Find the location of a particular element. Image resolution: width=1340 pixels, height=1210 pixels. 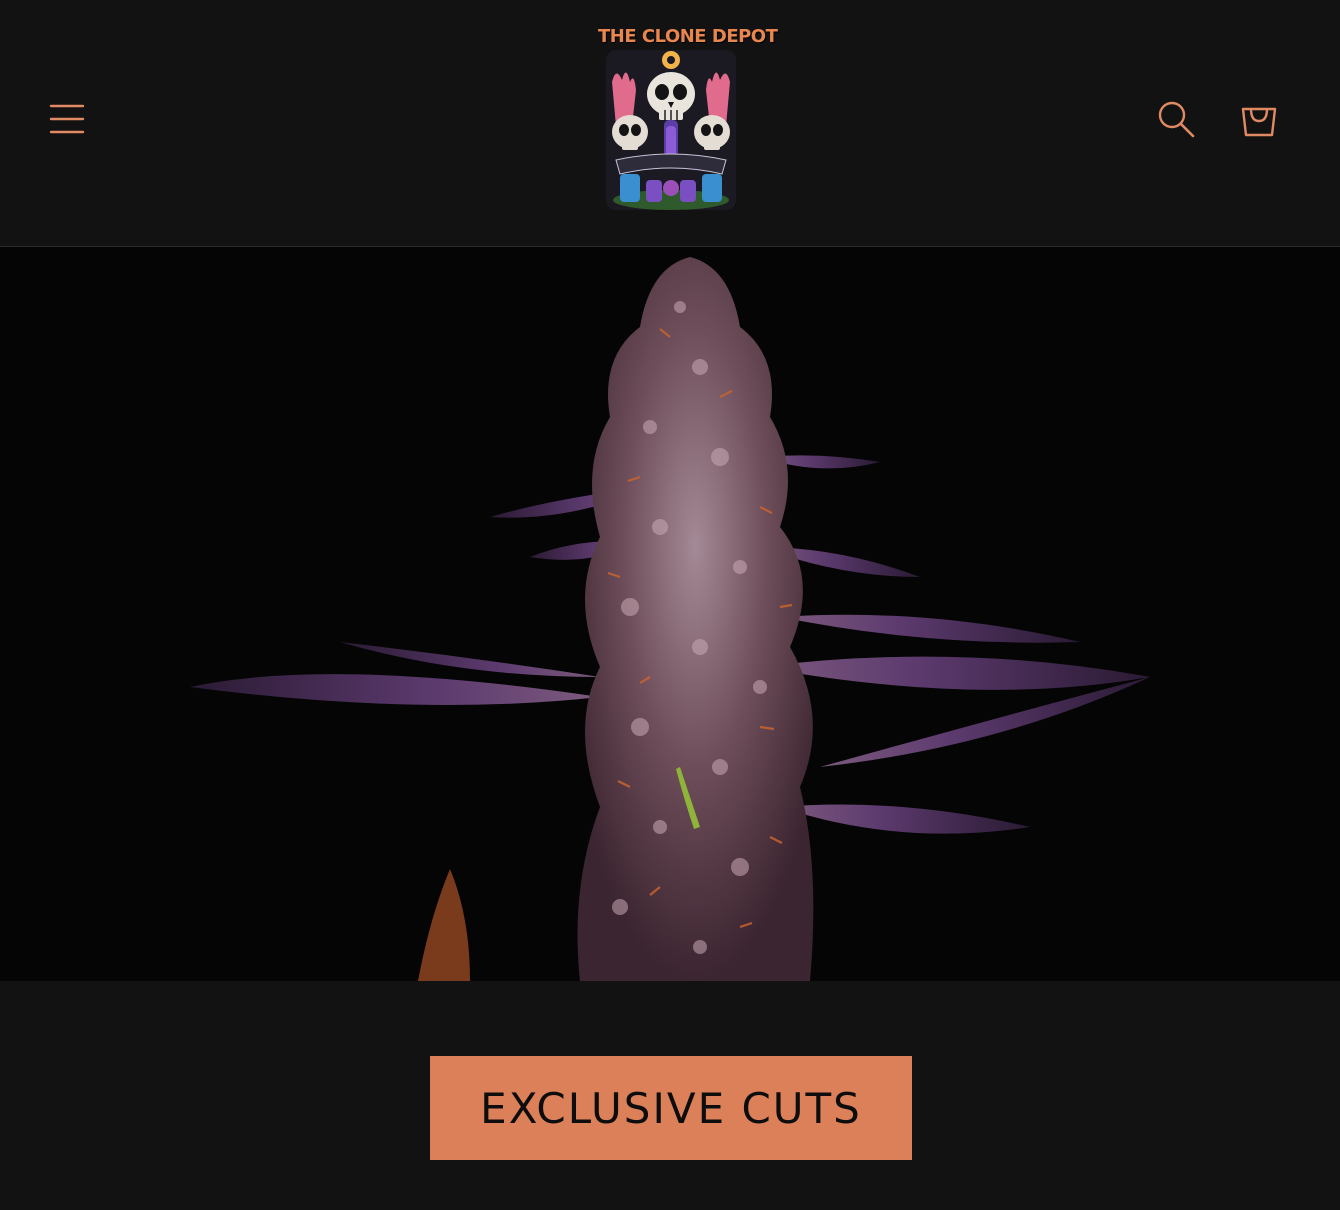

menu-button is located at coordinates (67, 119).